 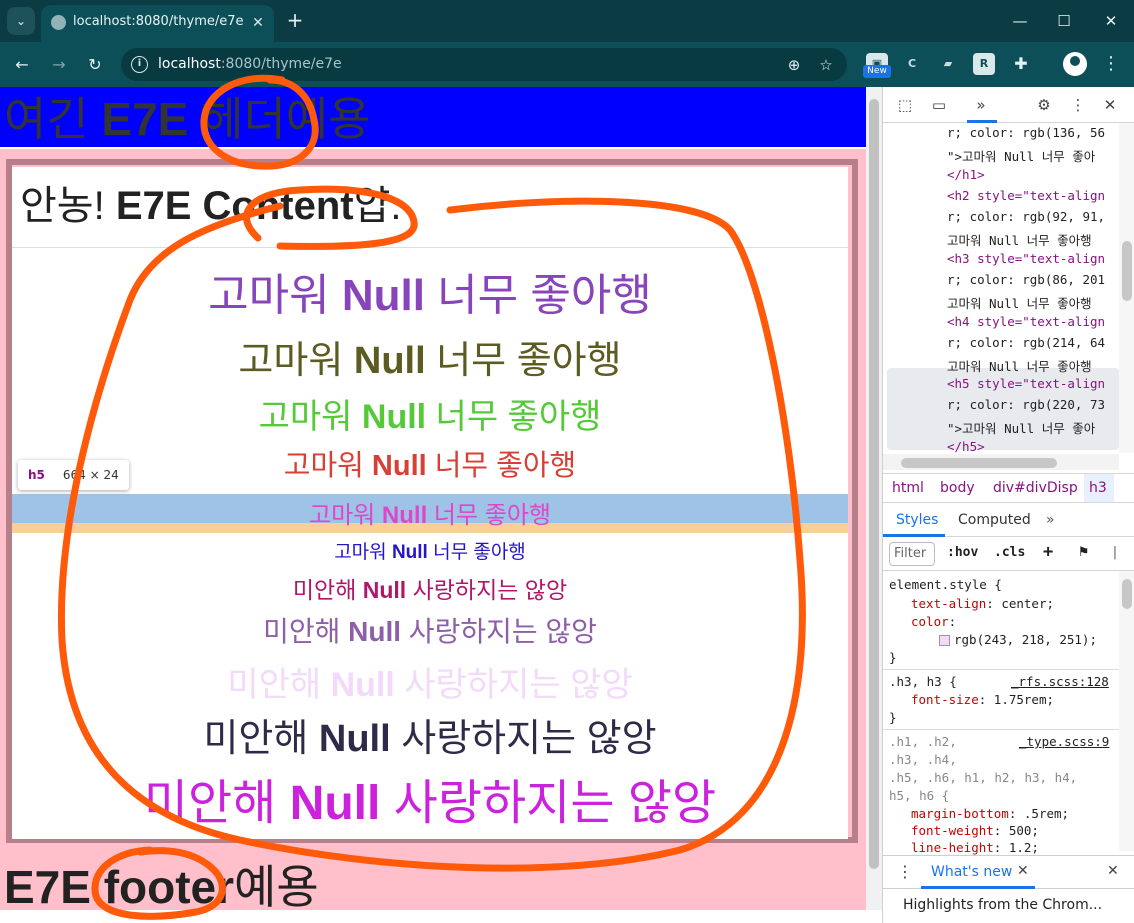 What do you see at coordinates (258, 23) in the screenshot?
I see `tab-close-icon: ✕` at bounding box center [258, 23].